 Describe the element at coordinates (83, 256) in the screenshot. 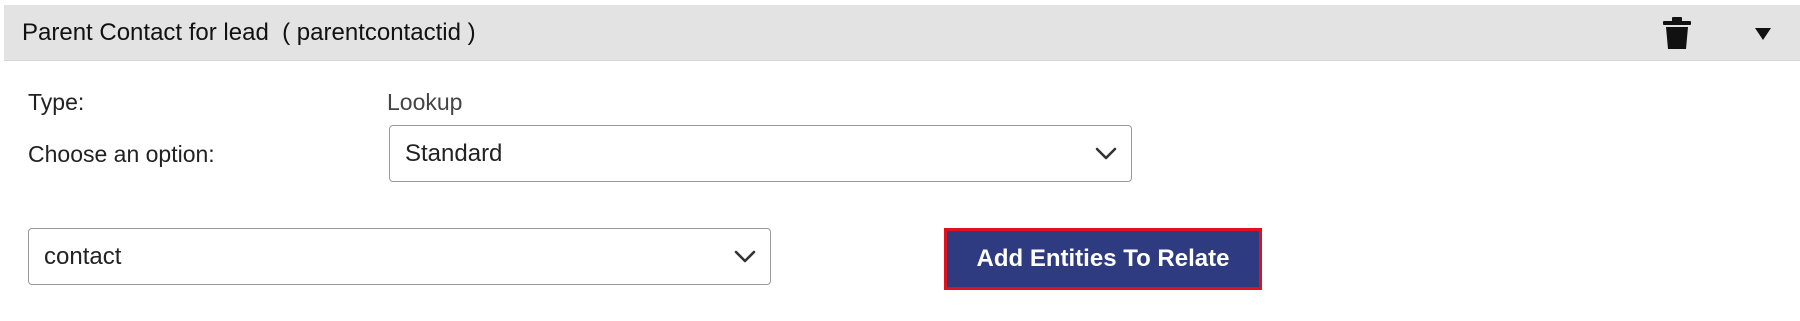

I see `entity-select-value: contact` at that location.